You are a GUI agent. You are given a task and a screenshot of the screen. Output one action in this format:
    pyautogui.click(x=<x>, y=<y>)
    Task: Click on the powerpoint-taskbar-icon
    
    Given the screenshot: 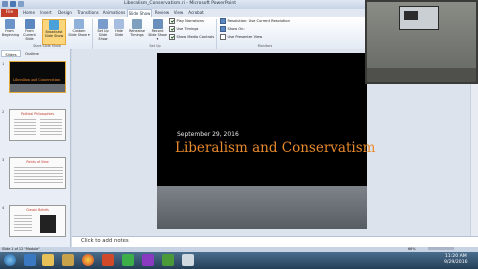 What is the action you would take?
    pyautogui.click(x=108, y=260)
    